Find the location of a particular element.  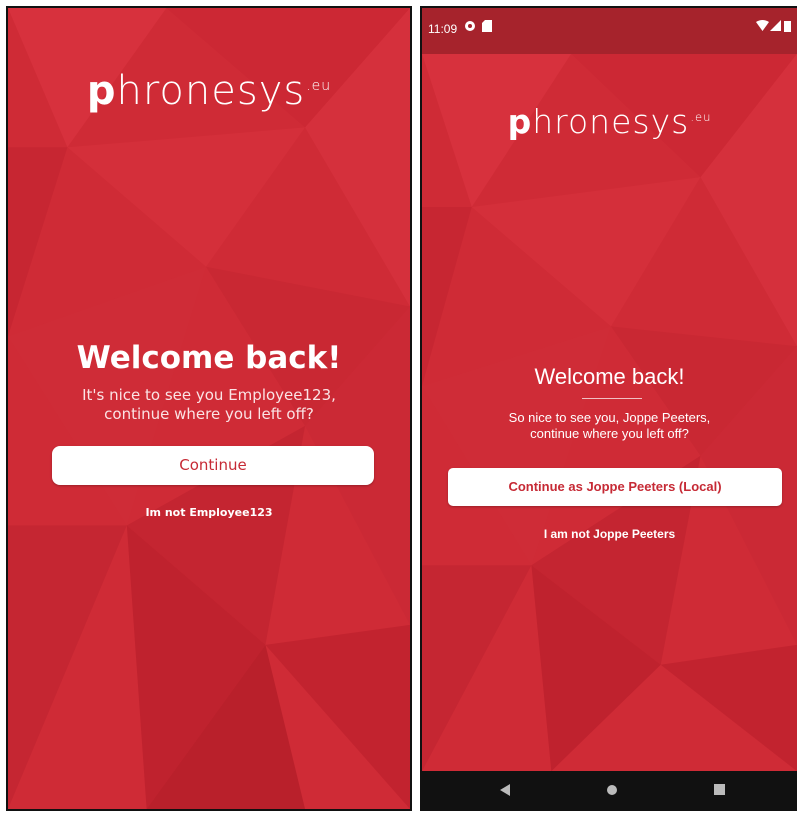

not-user-link: Im not Employee123 is located at coordinates (209, 512).